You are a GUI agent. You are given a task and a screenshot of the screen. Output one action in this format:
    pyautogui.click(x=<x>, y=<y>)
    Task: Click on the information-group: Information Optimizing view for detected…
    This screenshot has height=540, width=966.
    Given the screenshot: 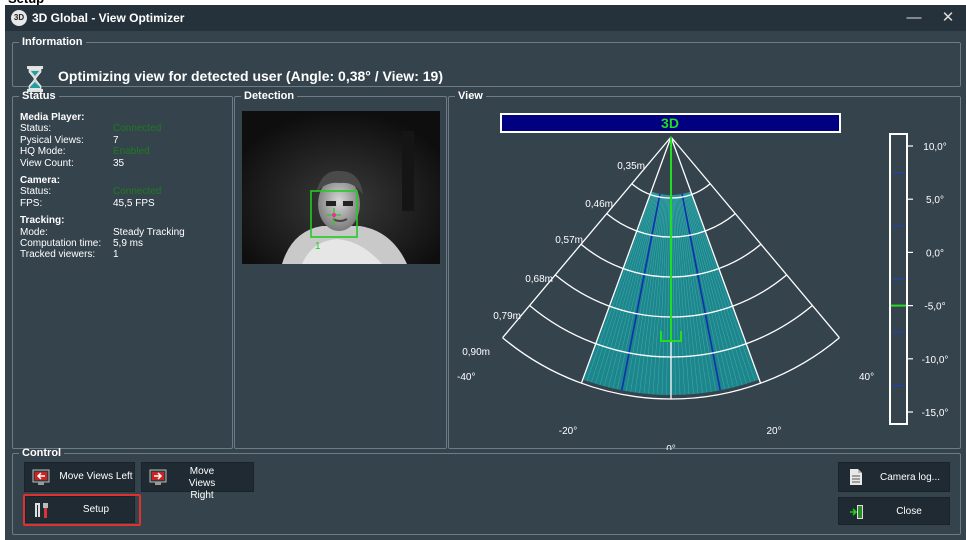 What is the action you would take?
    pyautogui.click(x=486, y=64)
    